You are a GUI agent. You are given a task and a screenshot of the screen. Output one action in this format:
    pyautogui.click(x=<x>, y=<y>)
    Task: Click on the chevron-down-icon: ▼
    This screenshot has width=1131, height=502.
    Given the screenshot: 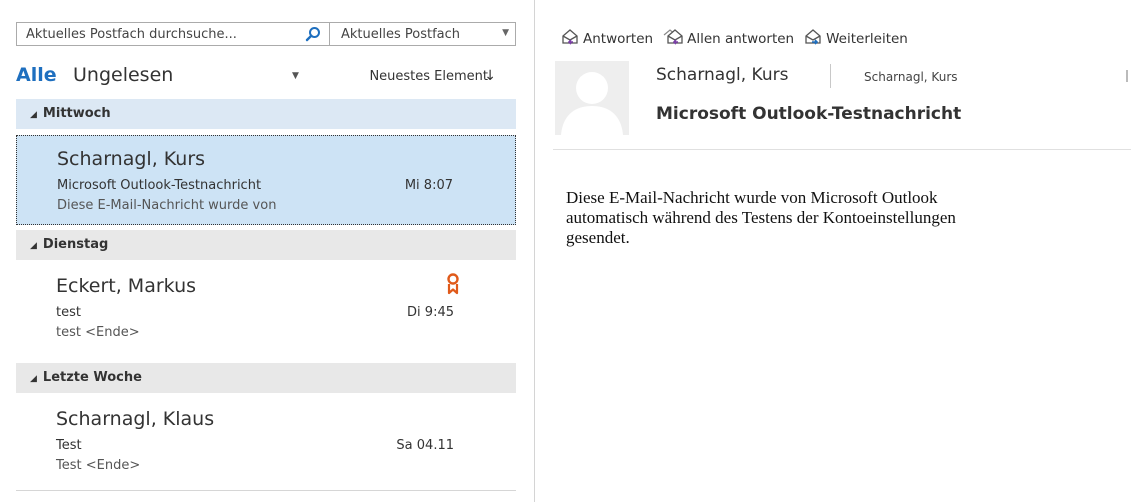 What is the action you would take?
    pyautogui.click(x=505, y=33)
    